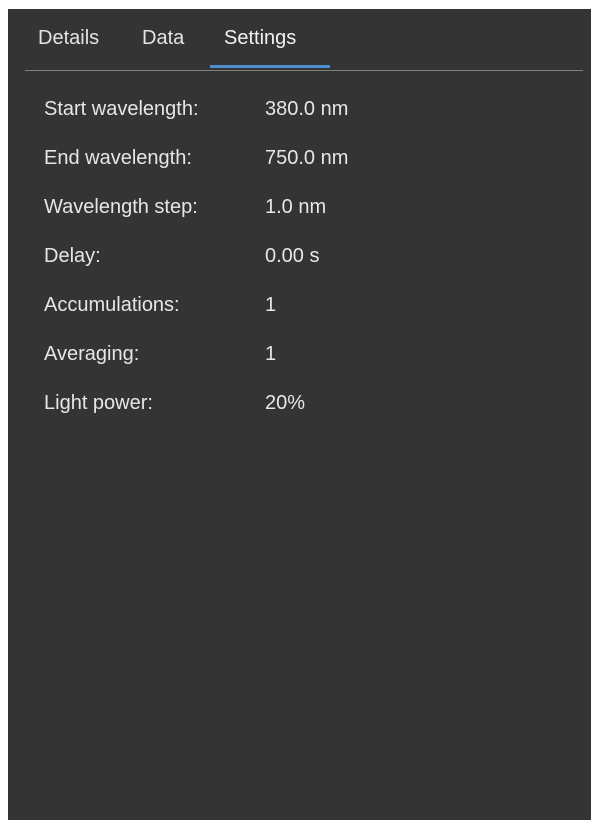 This screenshot has width=591, height=820. I want to click on tab-divider, so click(304, 70).